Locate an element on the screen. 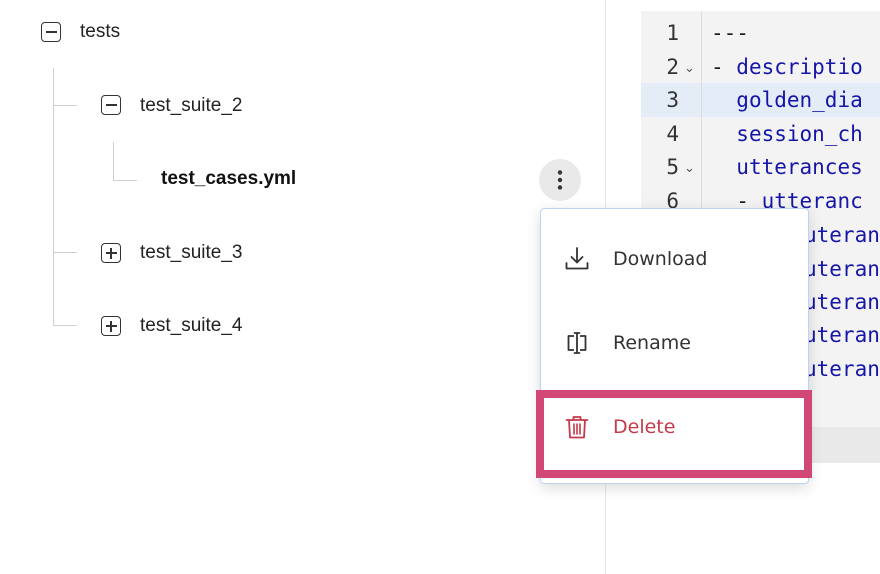  menu-item-label: Download is located at coordinates (660, 259).